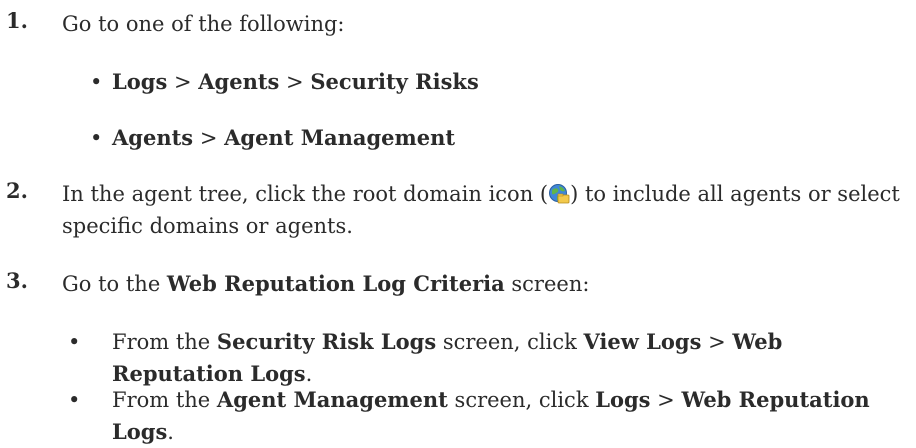 The image size is (916, 448). Describe the element at coordinates (642, 341) in the screenshot. I see `menu-path-part: View Logs` at that location.